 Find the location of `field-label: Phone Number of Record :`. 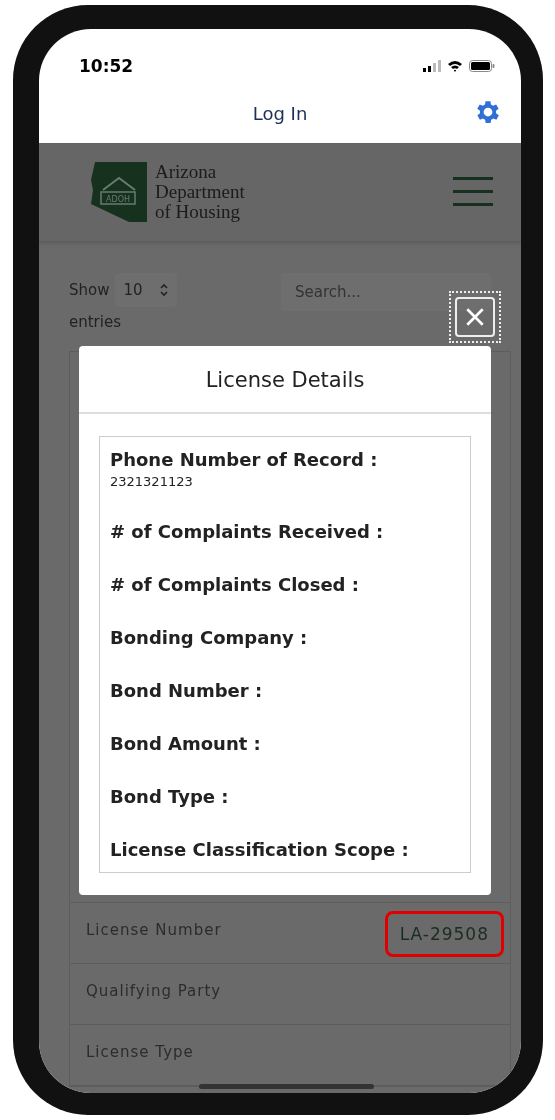

field-label: Phone Number of Record : is located at coordinates (244, 459).